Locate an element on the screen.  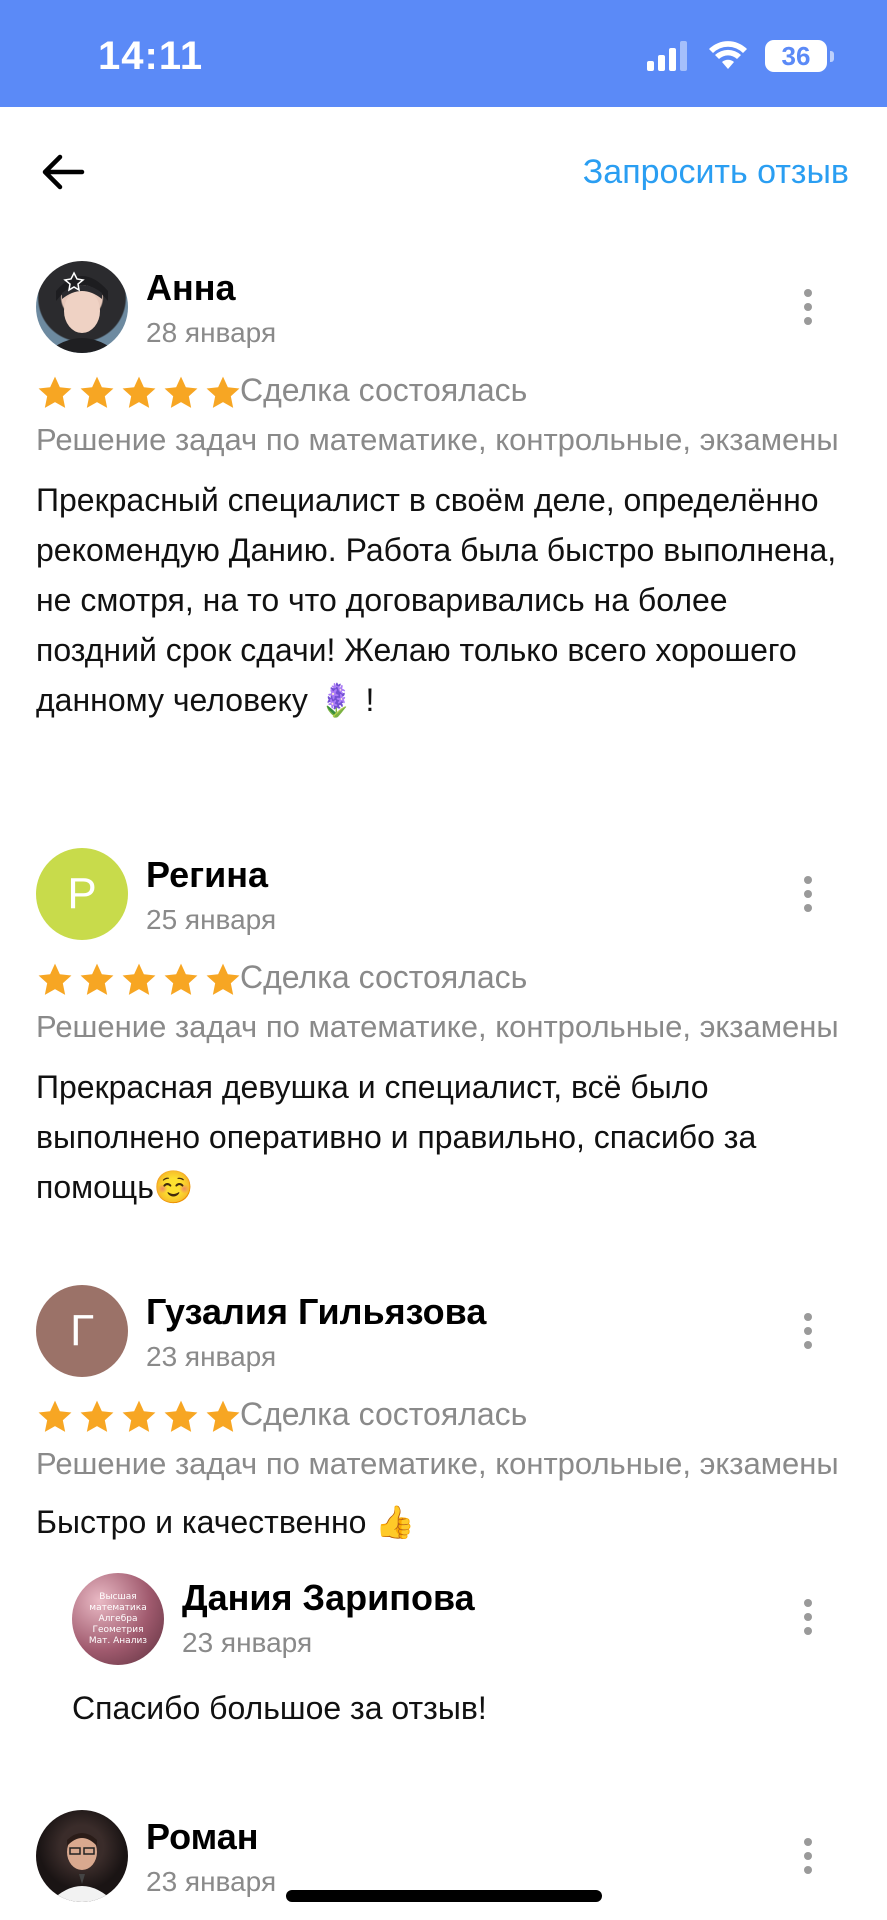
status-time: 14:11 is located at coordinates (151, 56).